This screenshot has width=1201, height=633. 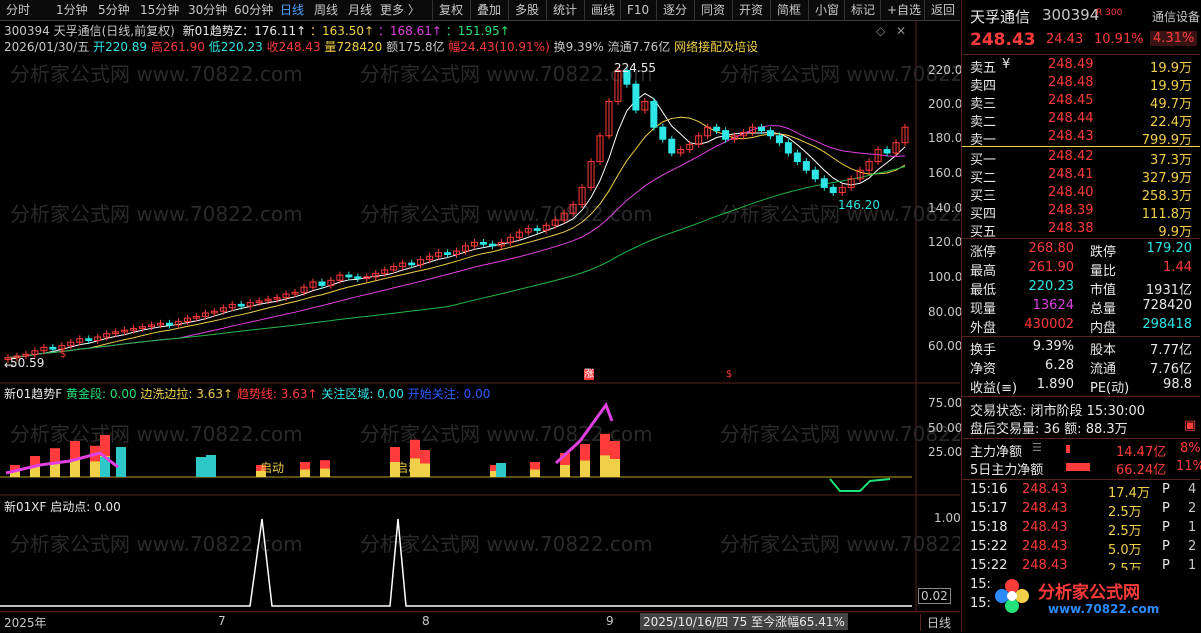 What do you see at coordinates (716, 47) in the screenshot?
I see `concept-tag: 网络接配及培设` at bounding box center [716, 47].